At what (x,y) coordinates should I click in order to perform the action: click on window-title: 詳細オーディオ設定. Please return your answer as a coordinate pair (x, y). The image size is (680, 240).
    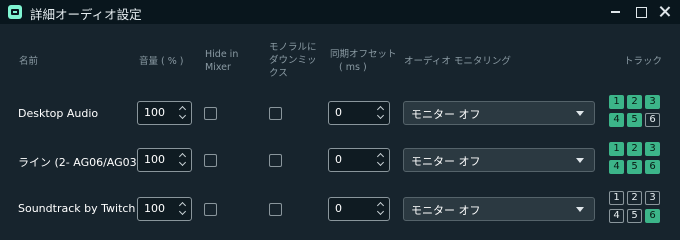
    Looking at the image, I should click on (86, 14).